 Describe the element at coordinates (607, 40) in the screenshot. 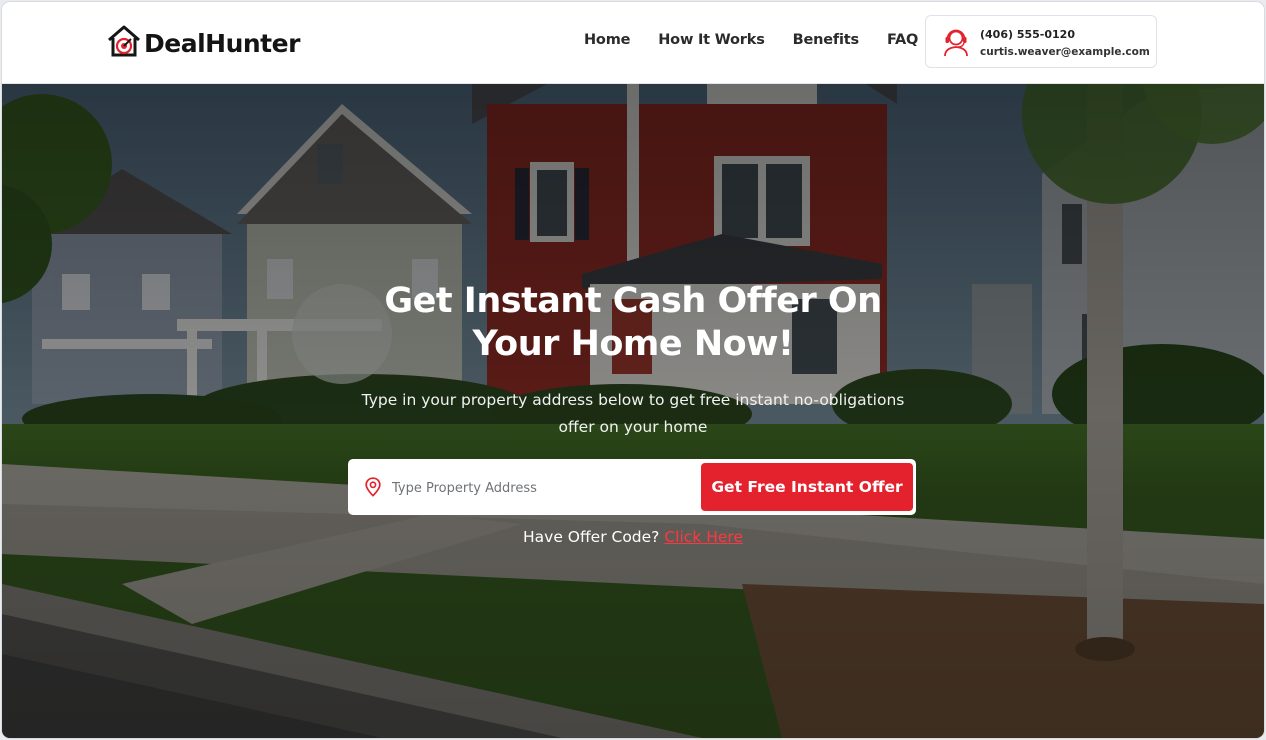

I see `nav-home: Home` at that location.